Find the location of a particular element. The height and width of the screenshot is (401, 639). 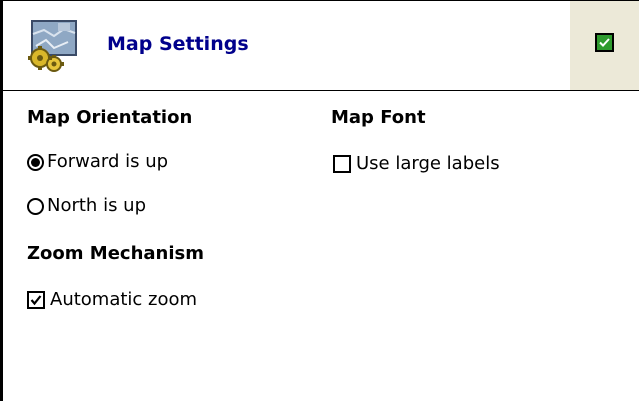

large-labels-label: Use large labels is located at coordinates (428, 163).